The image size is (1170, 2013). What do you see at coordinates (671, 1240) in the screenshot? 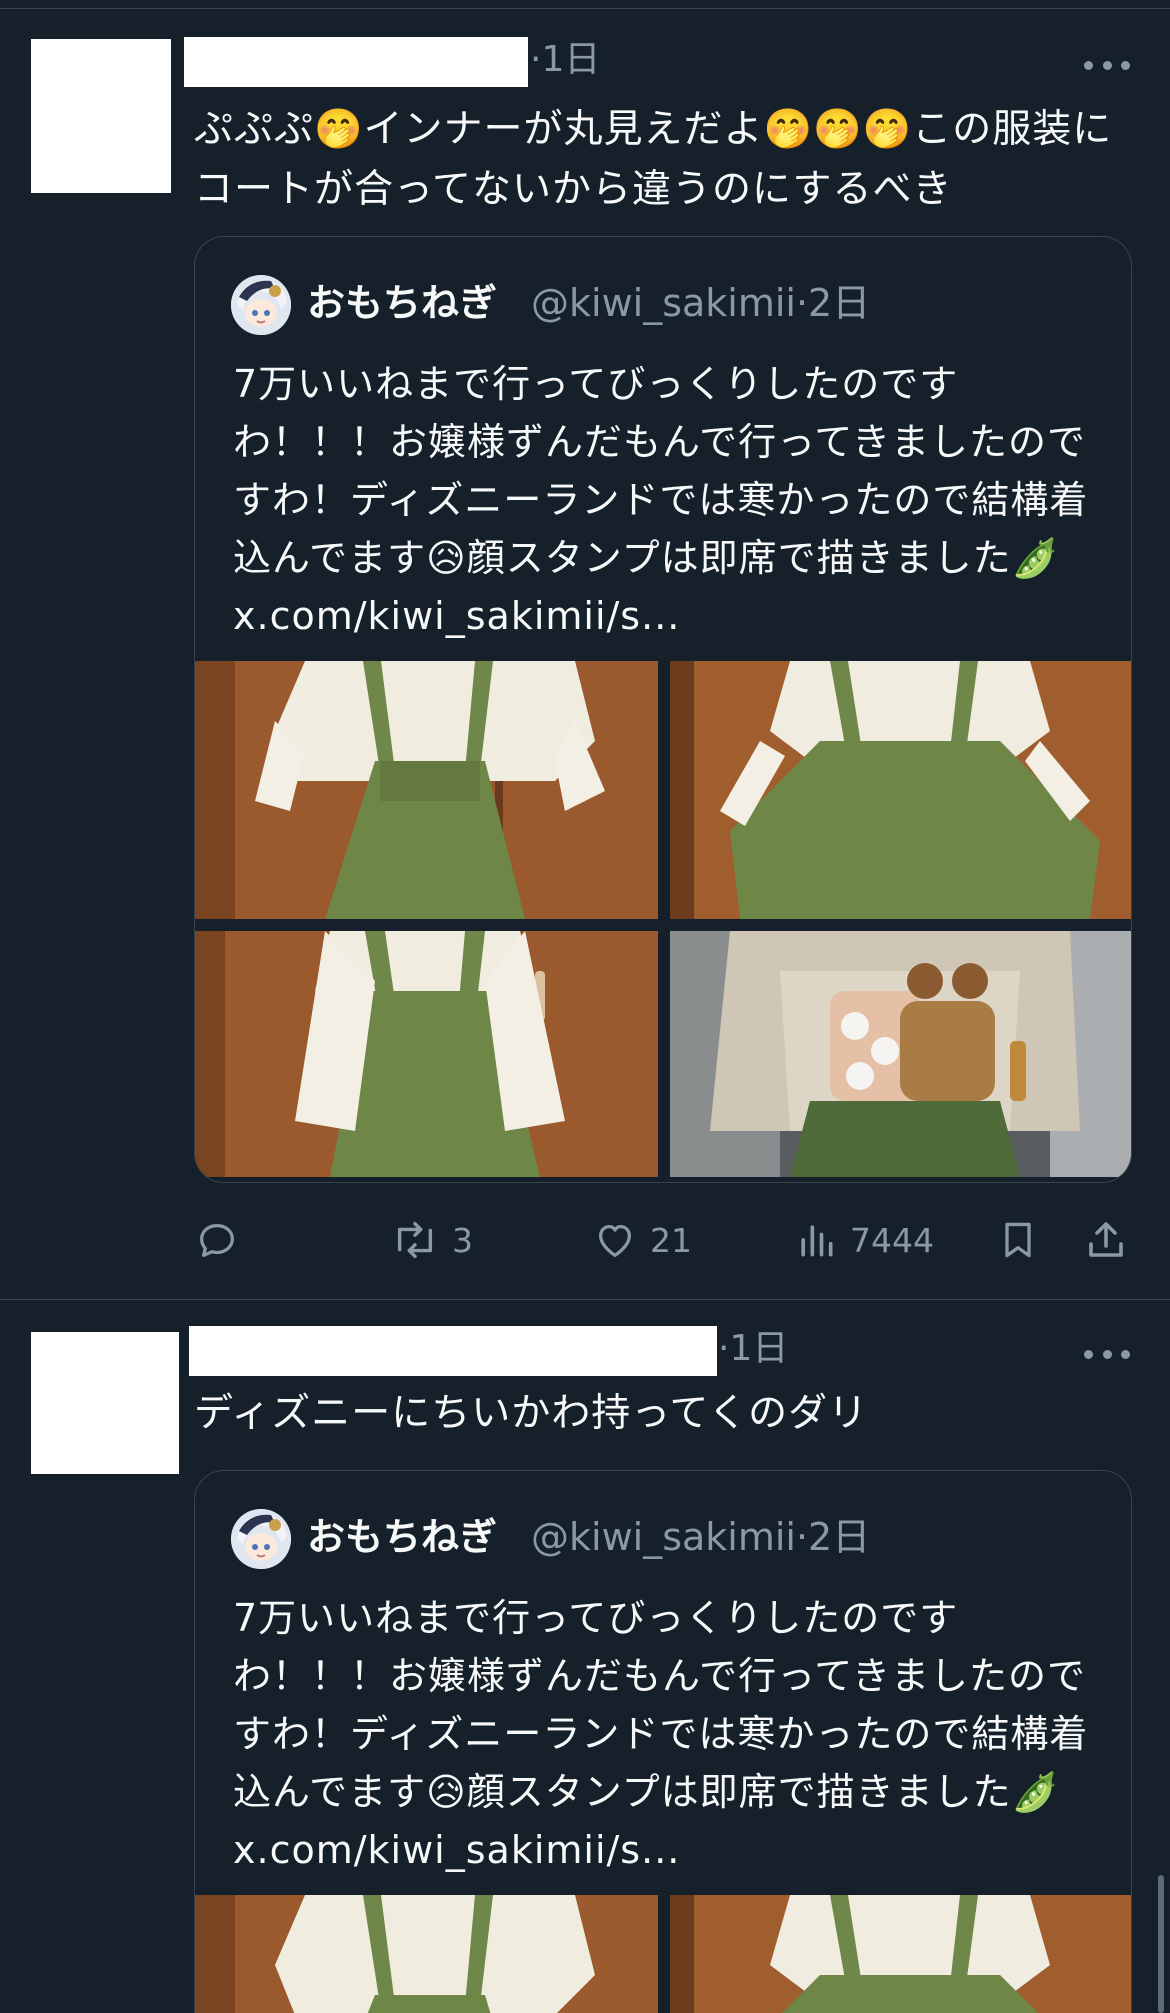
I see `like-count: 21` at bounding box center [671, 1240].